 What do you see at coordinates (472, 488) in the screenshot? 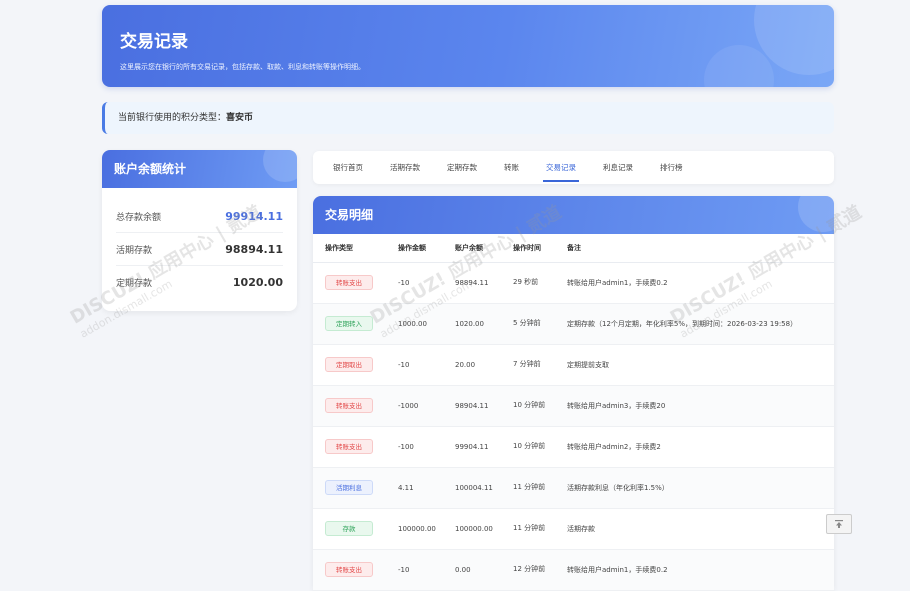
I see `cell-balance: 100004.11` at bounding box center [472, 488].